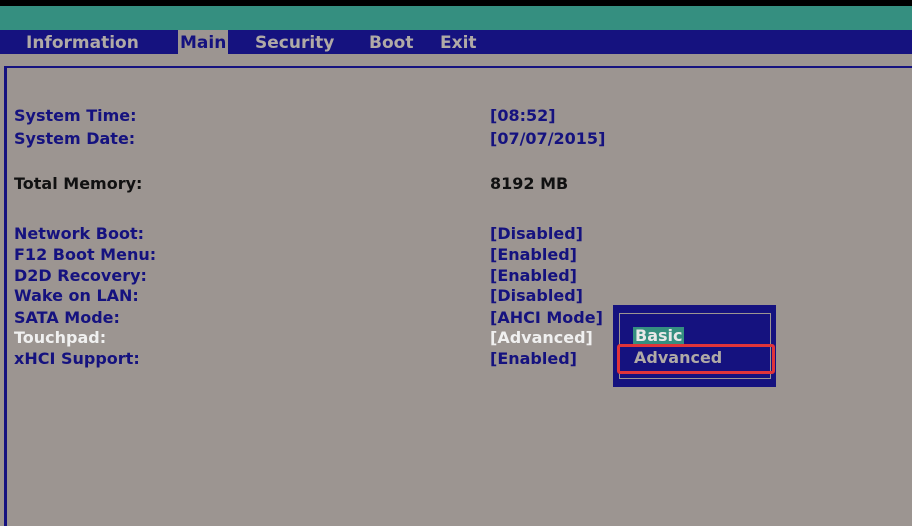  Describe the element at coordinates (456, 18) in the screenshot. I see `title-bar` at that location.